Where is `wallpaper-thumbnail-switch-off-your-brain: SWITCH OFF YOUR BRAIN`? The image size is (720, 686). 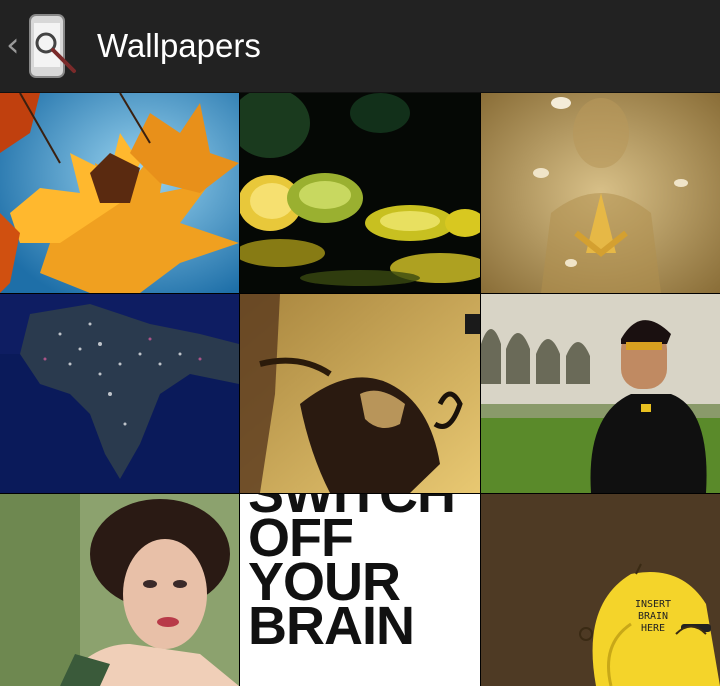 wallpaper-thumbnail-switch-off-your-brain: SWITCH OFF YOUR BRAIN is located at coordinates (360, 590).